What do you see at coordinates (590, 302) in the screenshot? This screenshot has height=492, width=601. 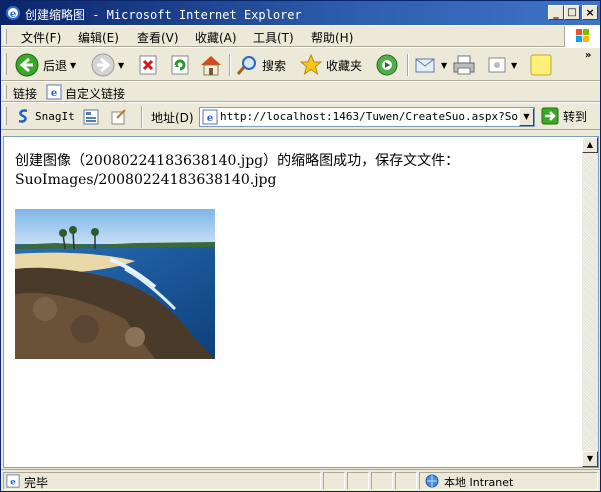 I see `vertical-scrollbar: ▲ ▼` at bounding box center [590, 302].